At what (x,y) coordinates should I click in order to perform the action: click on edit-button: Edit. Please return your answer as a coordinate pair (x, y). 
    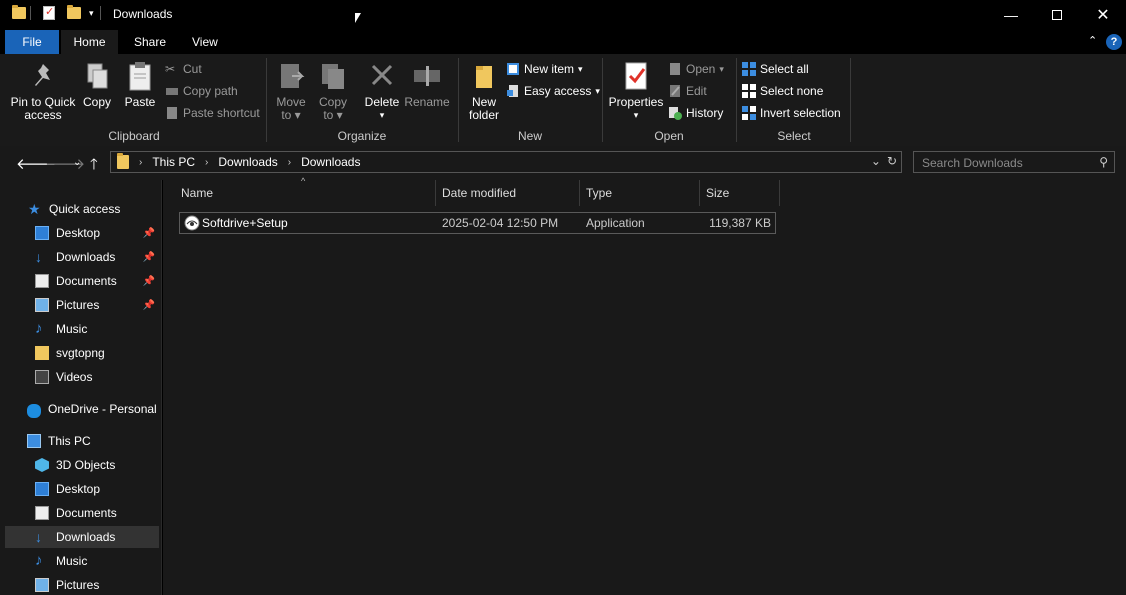
    Looking at the image, I should click on (687, 91).